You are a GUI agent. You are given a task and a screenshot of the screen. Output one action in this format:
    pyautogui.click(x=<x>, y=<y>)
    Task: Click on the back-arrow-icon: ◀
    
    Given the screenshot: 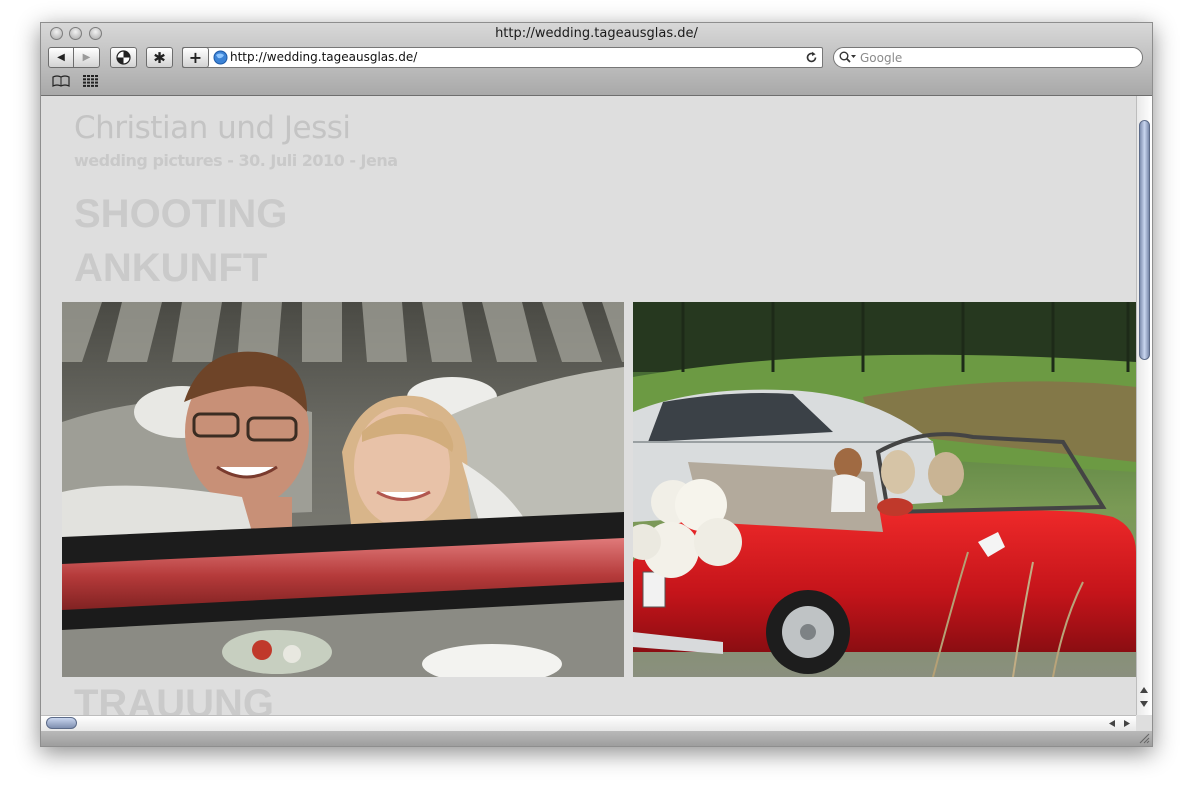 What is the action you would take?
    pyautogui.click(x=61, y=57)
    